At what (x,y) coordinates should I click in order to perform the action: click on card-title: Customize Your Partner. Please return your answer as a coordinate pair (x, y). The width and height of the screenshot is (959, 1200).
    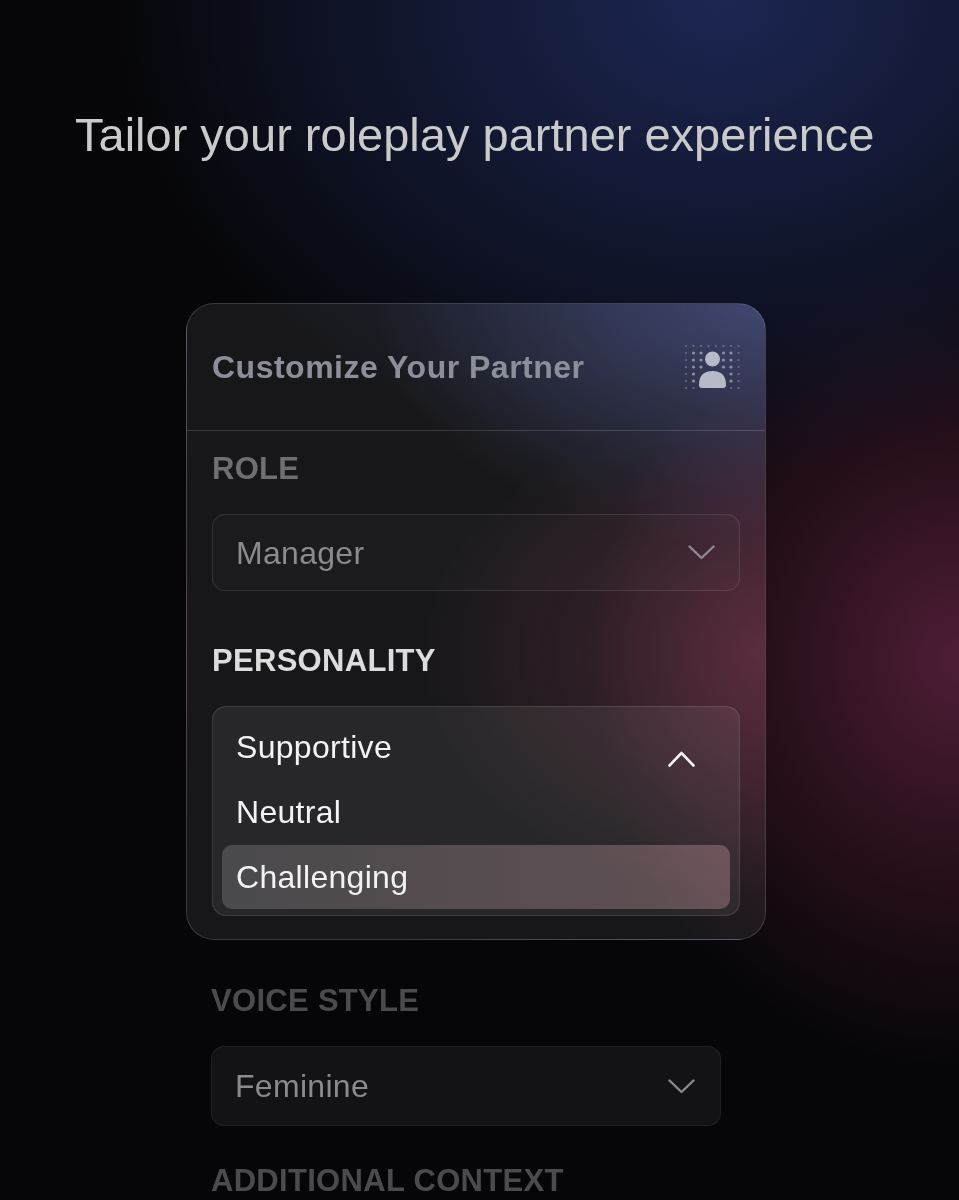
    Looking at the image, I should click on (398, 367).